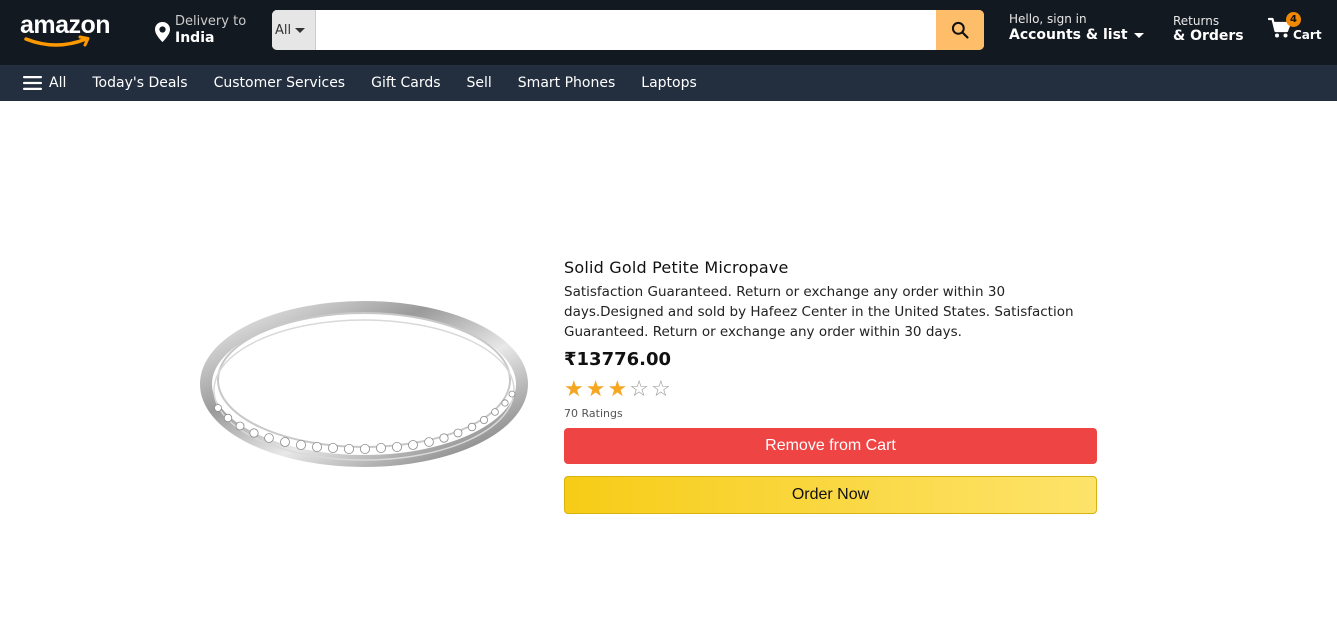  What do you see at coordinates (1068, 35) in the screenshot?
I see `account-label: Accounts & list` at bounding box center [1068, 35].